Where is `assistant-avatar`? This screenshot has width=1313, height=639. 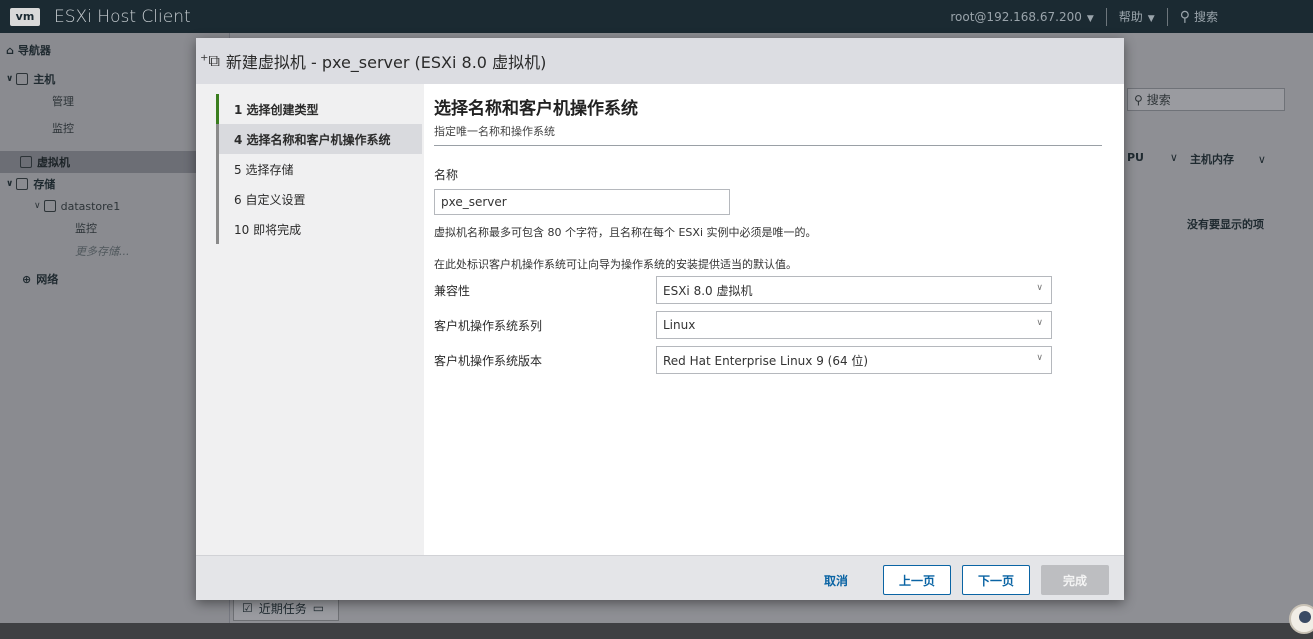 assistant-avatar is located at coordinates (1301, 619).